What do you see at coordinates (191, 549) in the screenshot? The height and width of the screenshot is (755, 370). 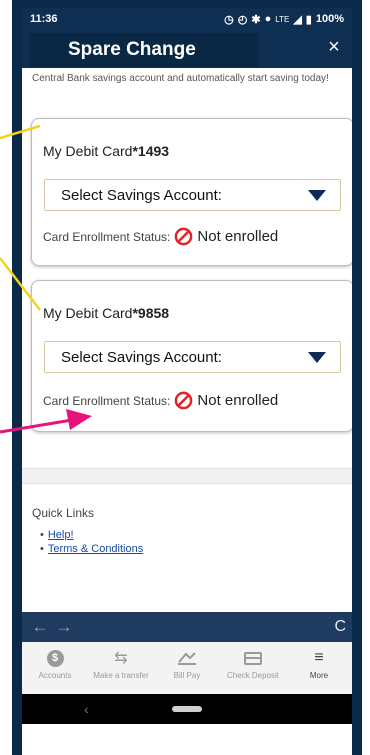 I see `list-item: Terms & Conditions` at bounding box center [191, 549].